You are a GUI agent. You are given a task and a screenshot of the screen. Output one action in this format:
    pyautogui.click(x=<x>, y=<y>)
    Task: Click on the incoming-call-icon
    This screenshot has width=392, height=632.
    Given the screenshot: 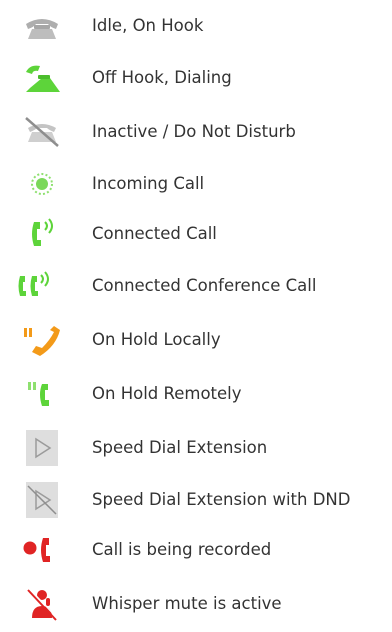 What is the action you would take?
    pyautogui.click(x=42, y=184)
    